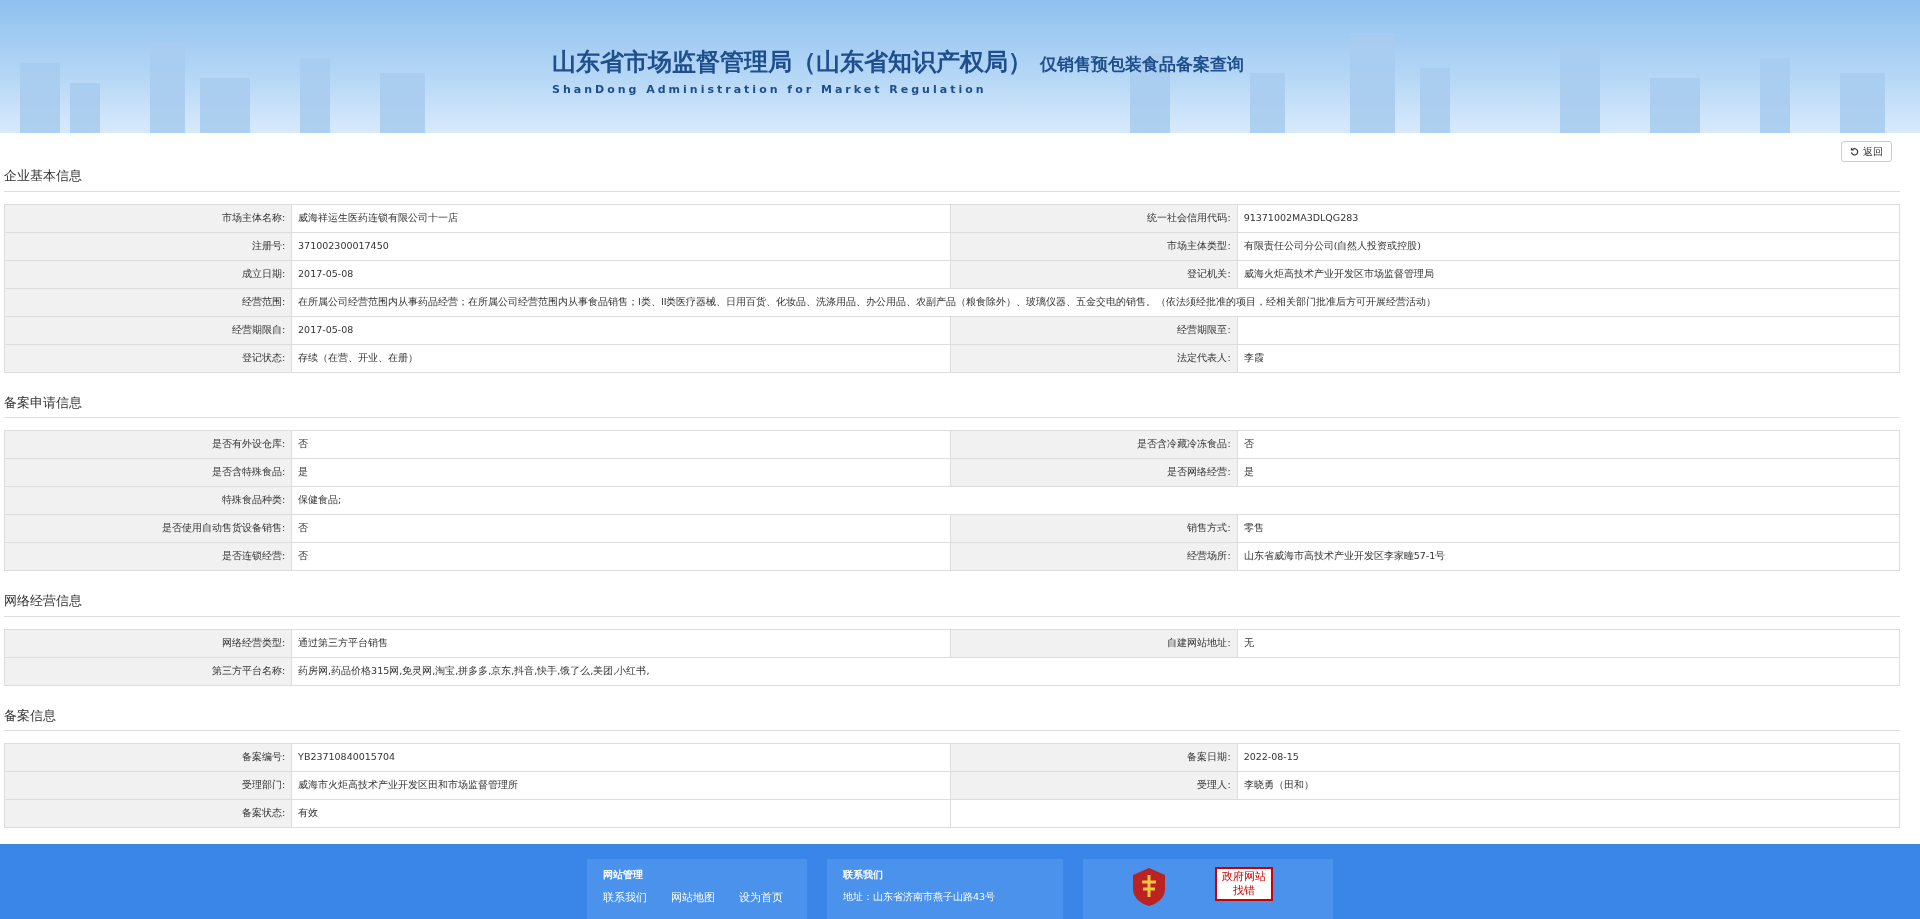 Image resolution: width=1920 pixels, height=919 pixels. What do you see at coordinates (1854, 151) in the screenshot?
I see `undo-icon` at bounding box center [1854, 151].